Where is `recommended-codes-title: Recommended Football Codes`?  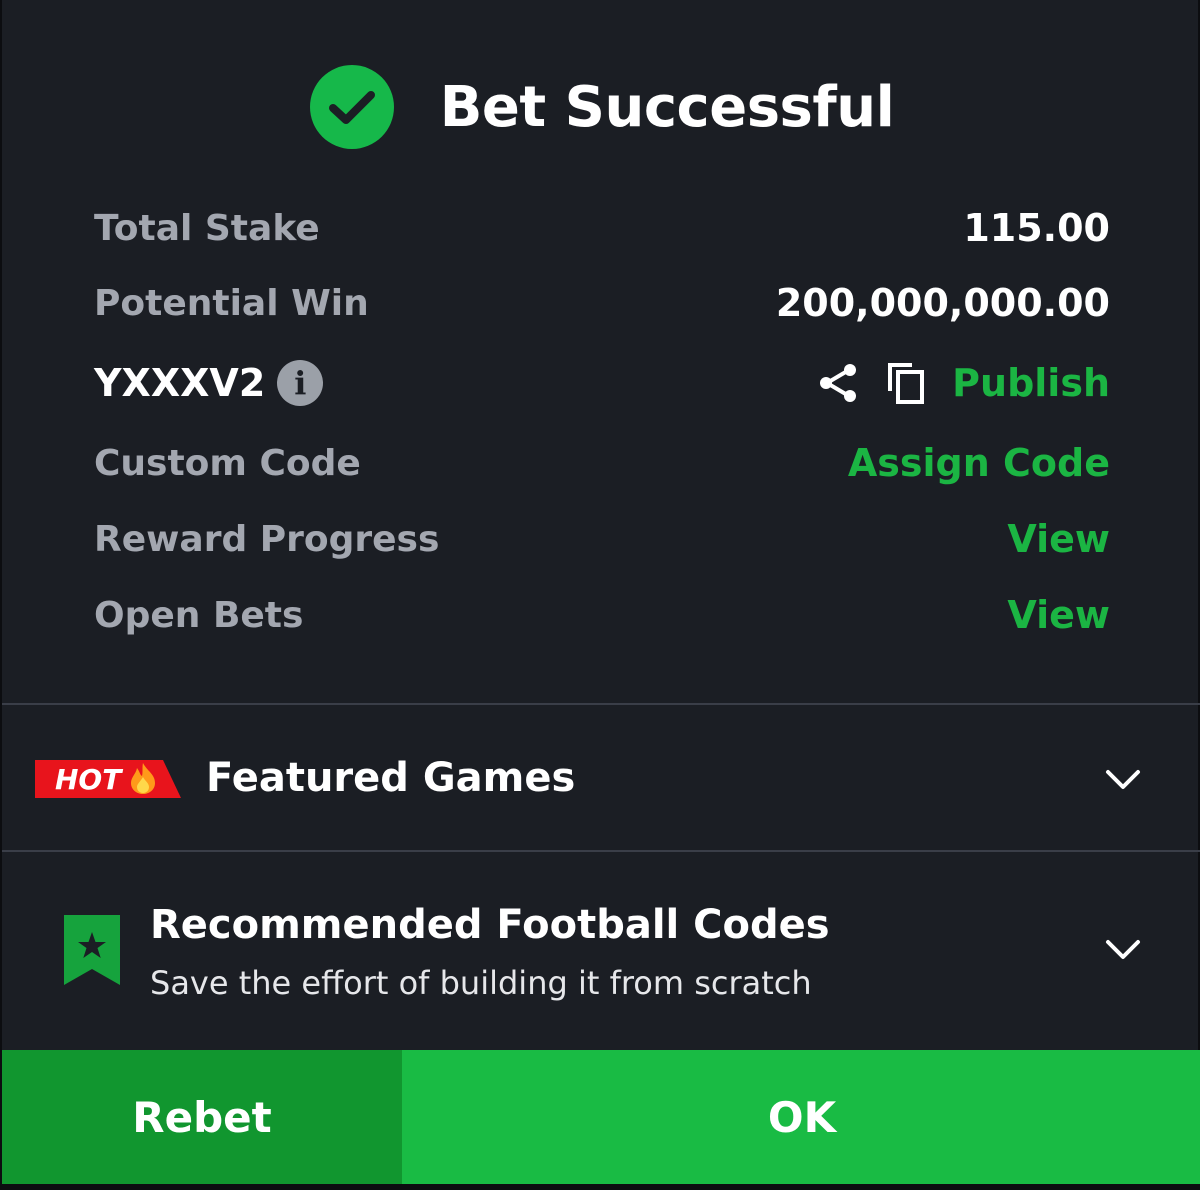 recommended-codes-title: Recommended Football Codes is located at coordinates (490, 925).